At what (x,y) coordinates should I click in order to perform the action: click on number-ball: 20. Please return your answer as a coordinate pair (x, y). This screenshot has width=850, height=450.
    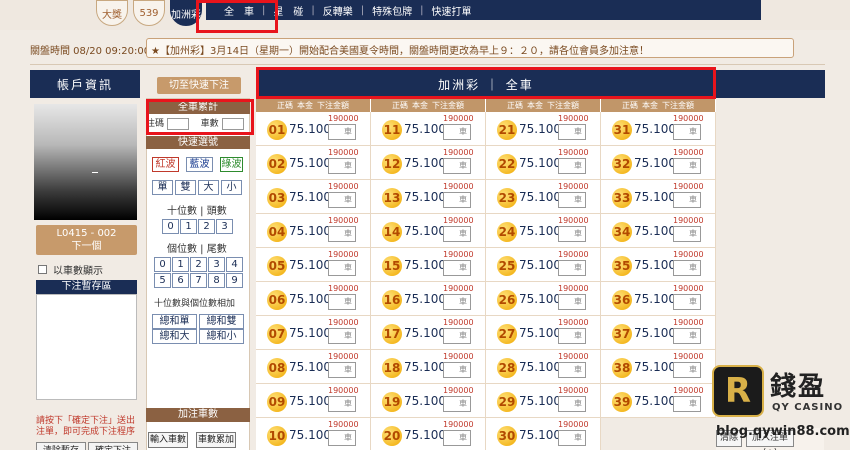
    Looking at the image, I should click on (392, 436).